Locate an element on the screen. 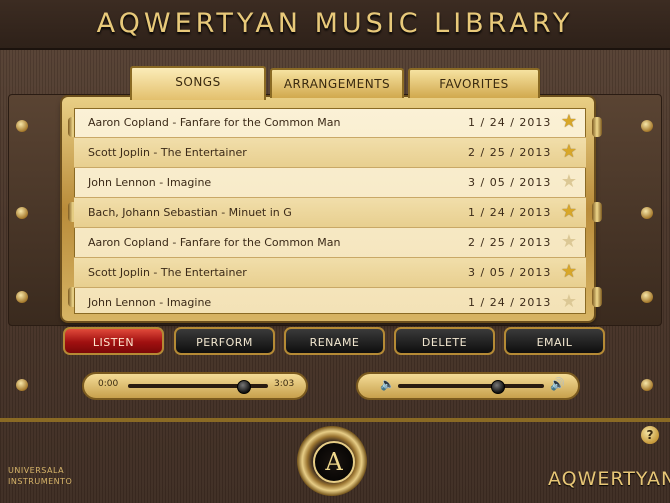 Image resolution: width=670 pixels, height=503 pixels. tab-arrangements: ARRANGEMENTS is located at coordinates (337, 83).